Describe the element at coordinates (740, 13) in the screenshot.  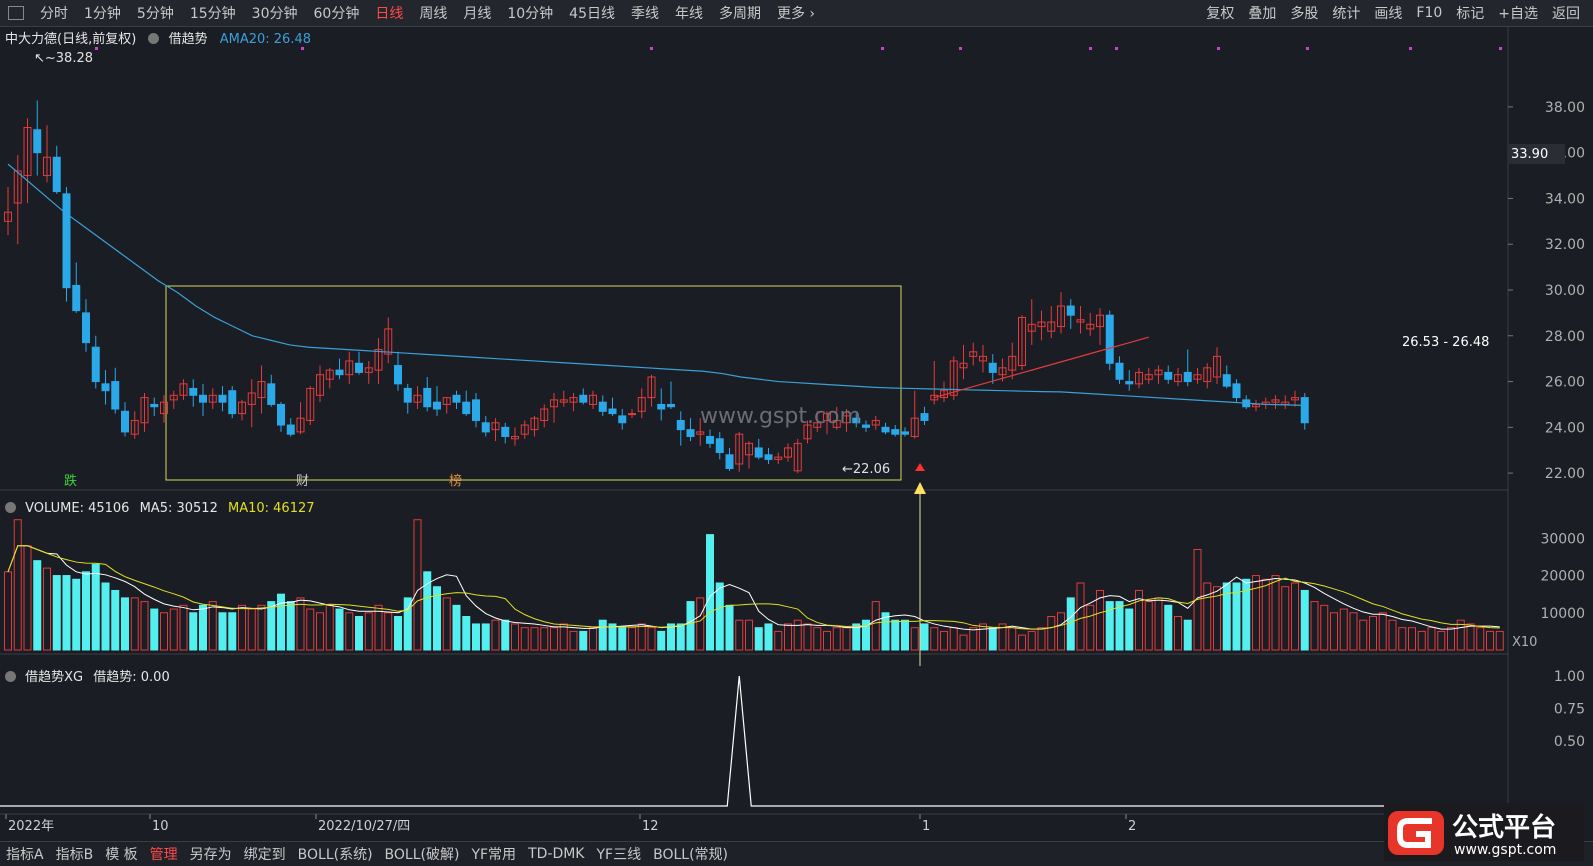
I see `tab-13: 多周期` at that location.